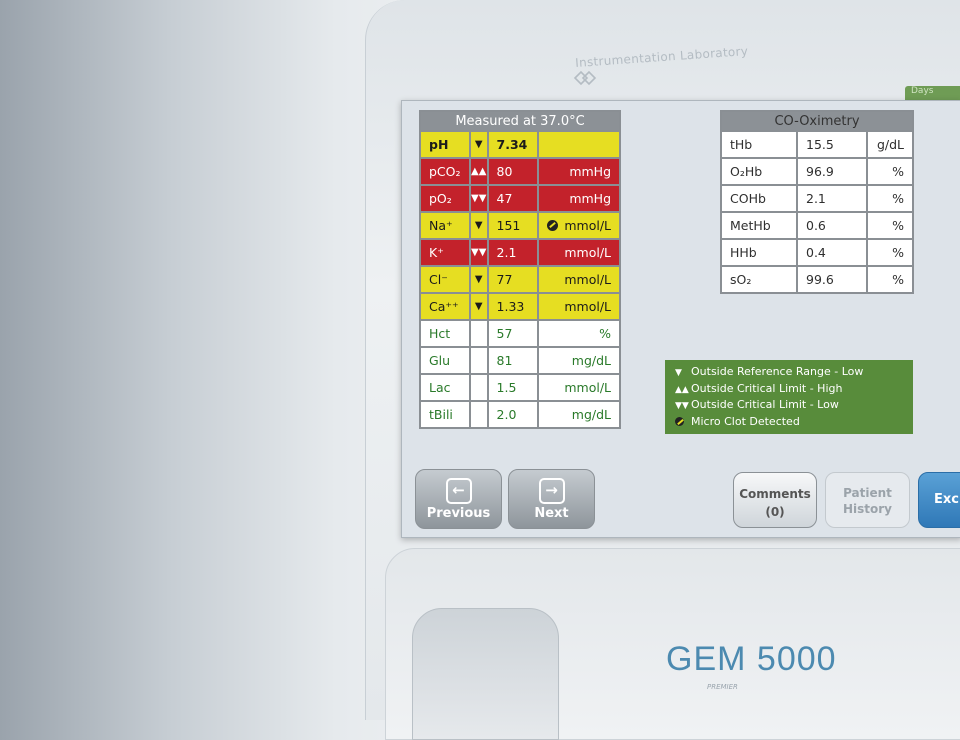 This screenshot has height=740, width=960. I want to click on analyte-name: pO₂, so click(445, 198).